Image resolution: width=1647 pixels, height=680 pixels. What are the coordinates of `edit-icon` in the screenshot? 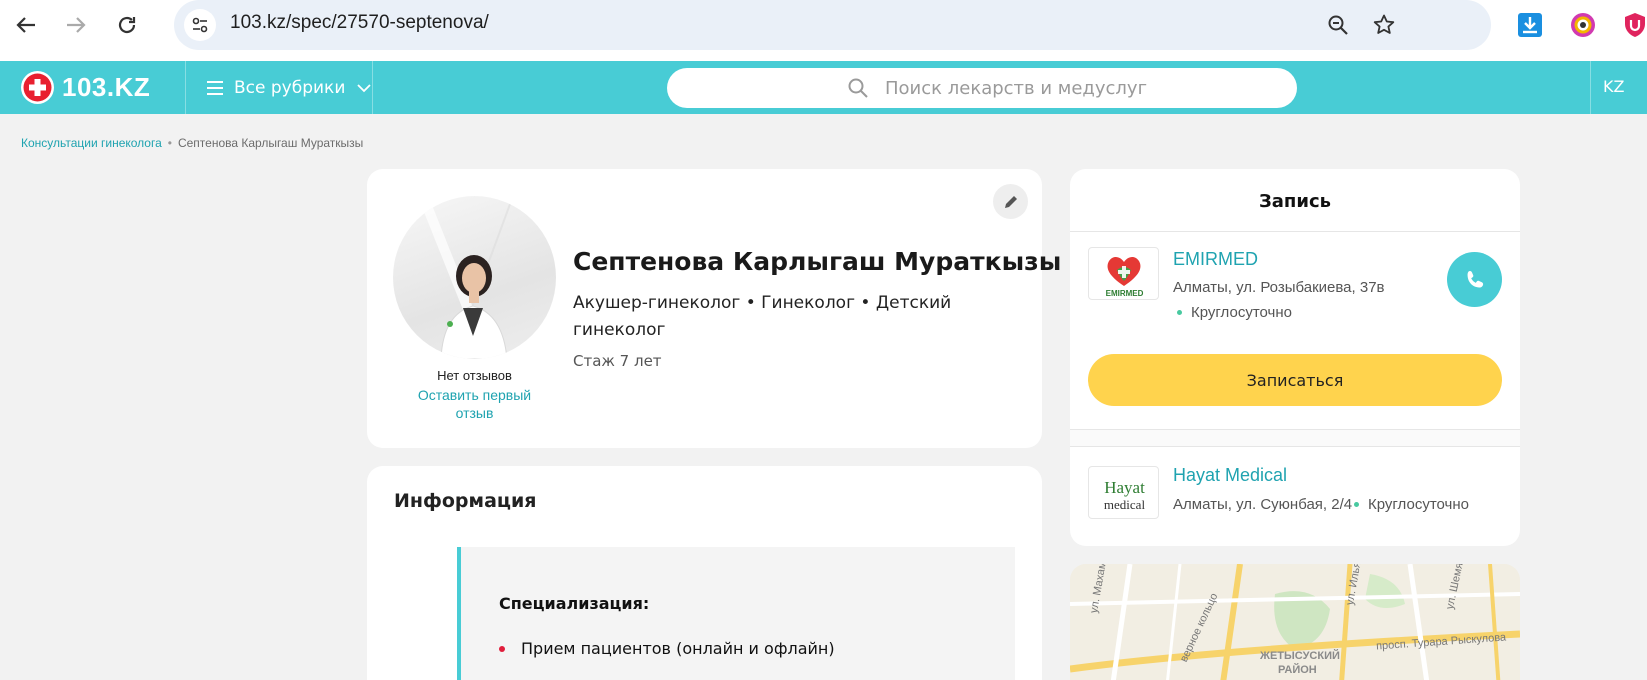 It's located at (1010, 201).